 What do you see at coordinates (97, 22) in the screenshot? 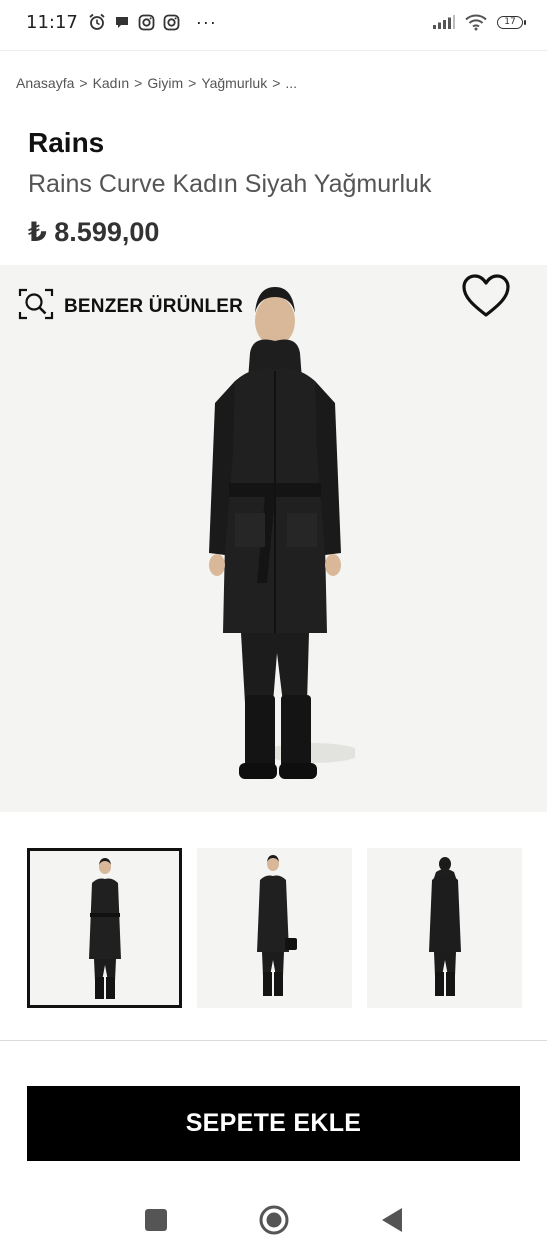
I see `alarm-icon` at bounding box center [97, 22].